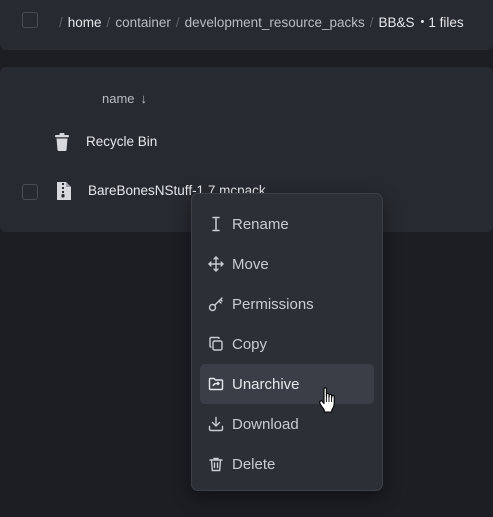 Image resolution: width=493 pixels, height=517 pixels. I want to click on menu-item-move: Move, so click(287, 264).